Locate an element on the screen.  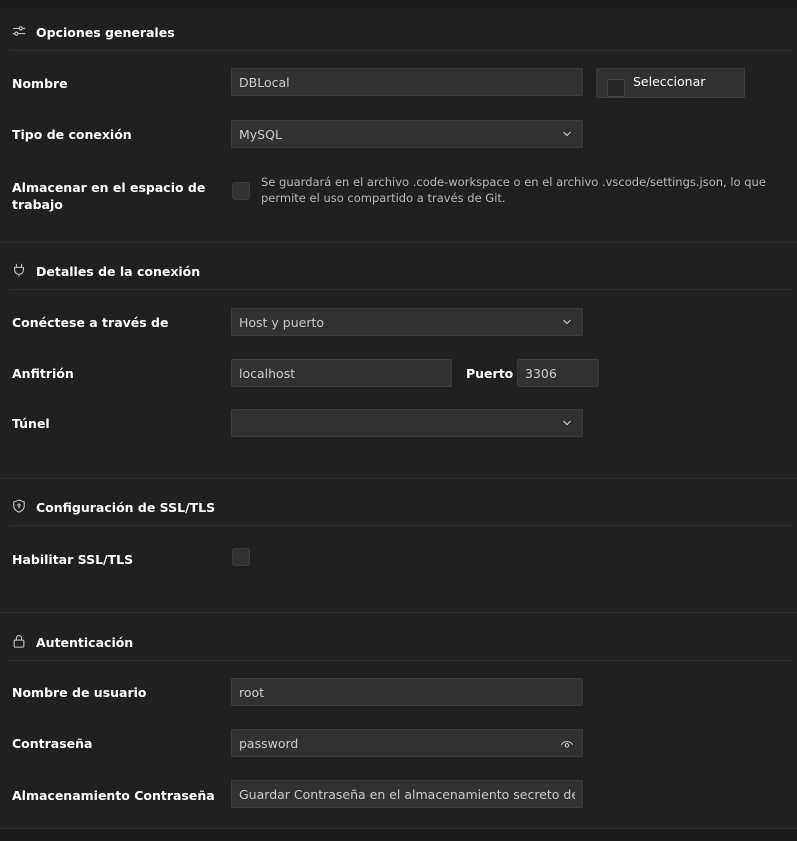
enable-ssl-checkbox is located at coordinates (241, 557).